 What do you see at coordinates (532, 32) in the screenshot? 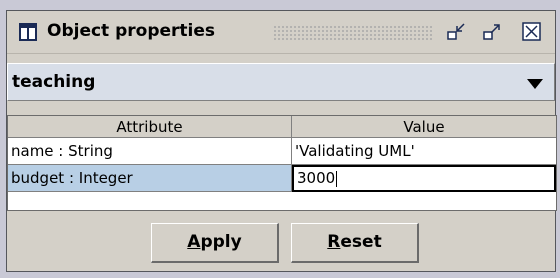
I see `close-icon` at bounding box center [532, 32].